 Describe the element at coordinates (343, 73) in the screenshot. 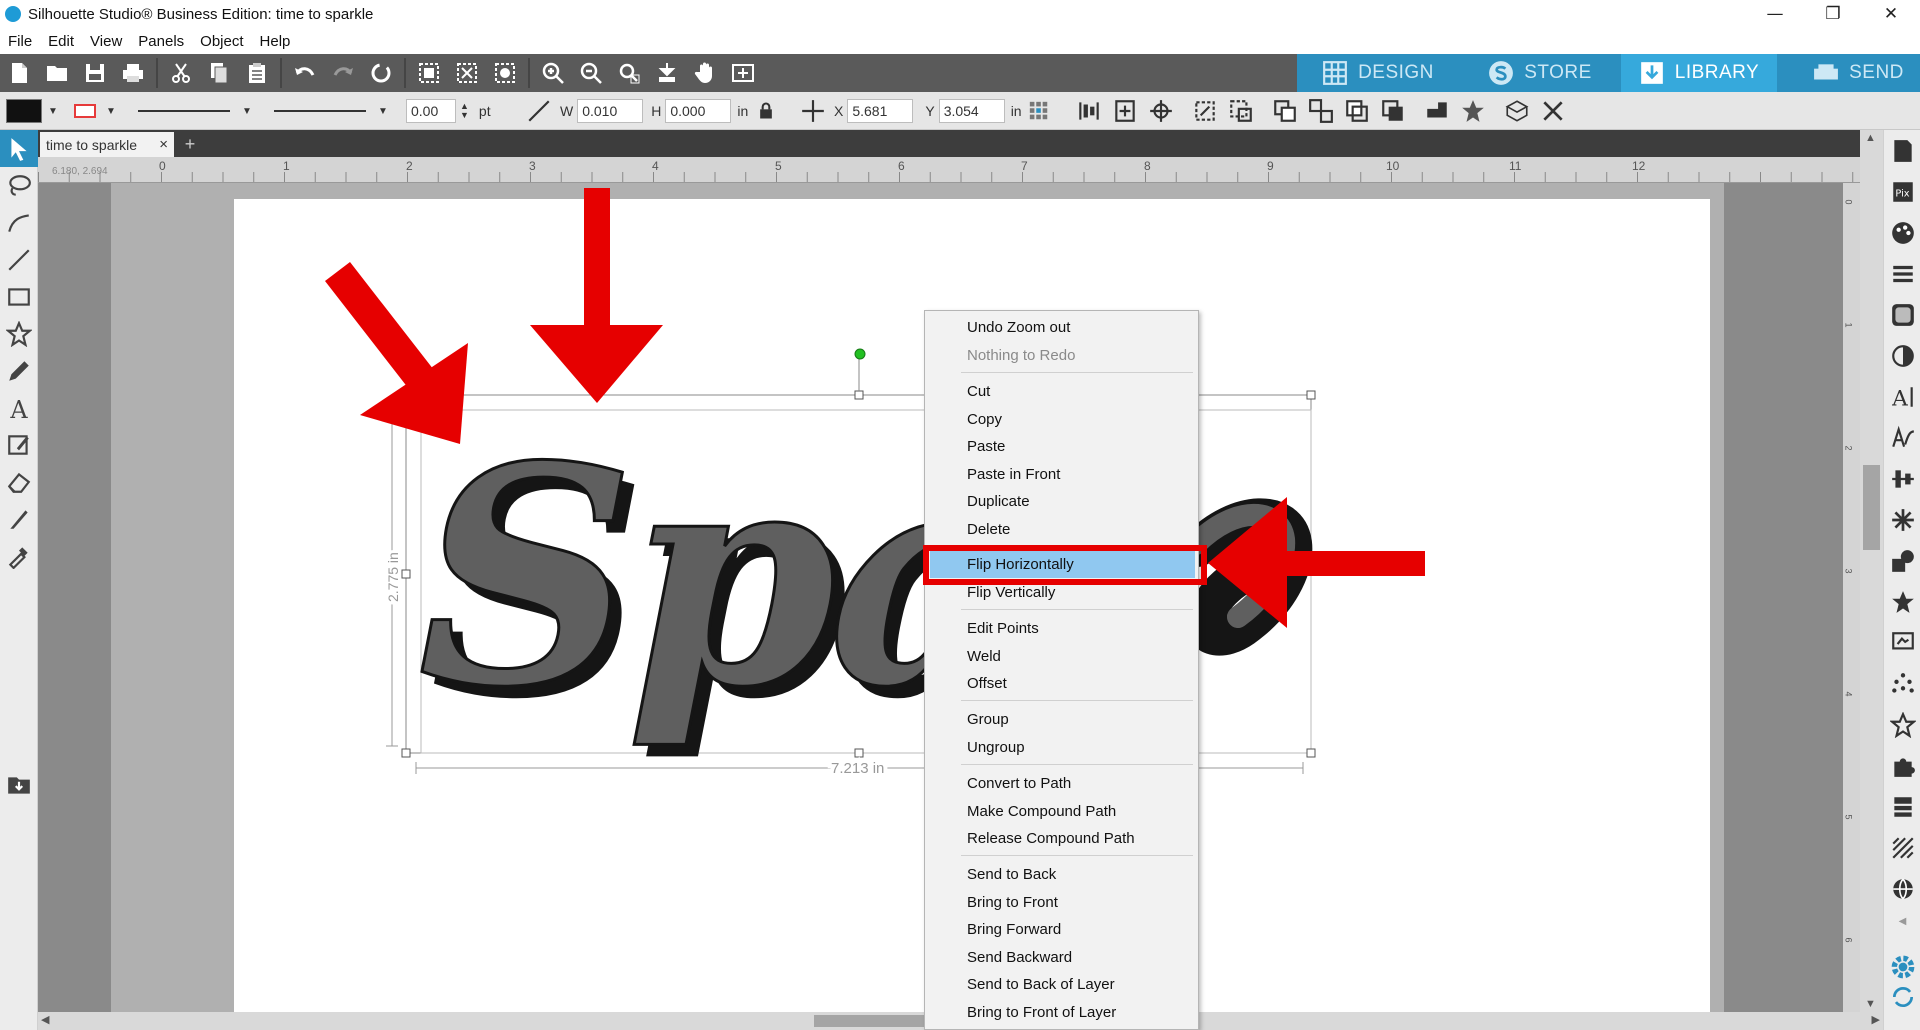

I see `redo-icon` at that location.